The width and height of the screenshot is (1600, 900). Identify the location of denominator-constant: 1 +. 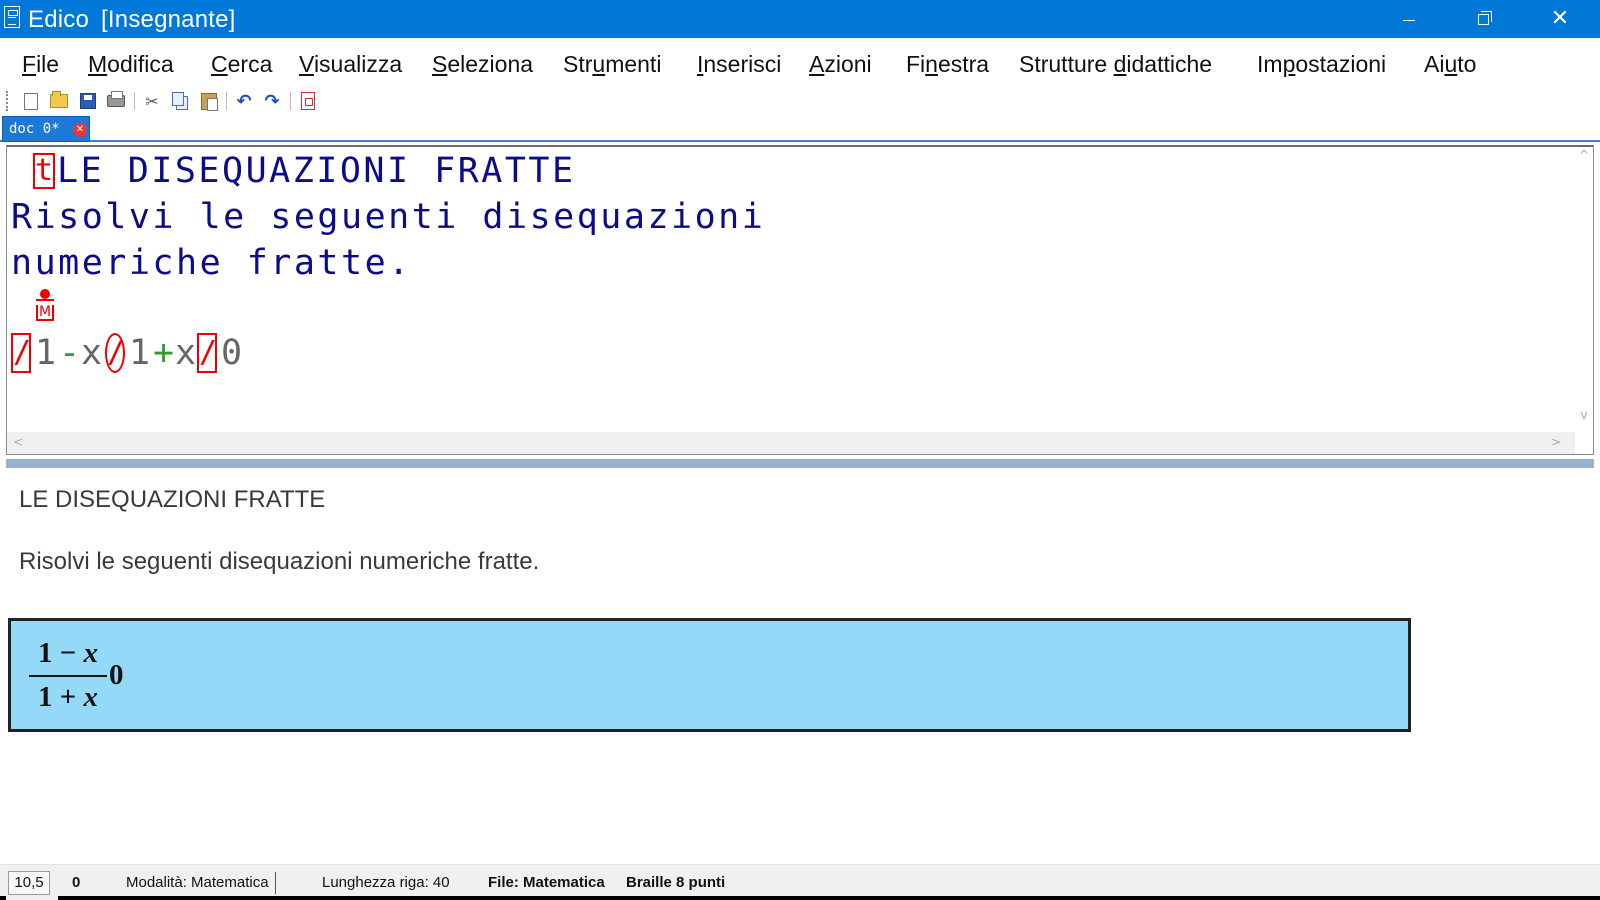
(60, 697).